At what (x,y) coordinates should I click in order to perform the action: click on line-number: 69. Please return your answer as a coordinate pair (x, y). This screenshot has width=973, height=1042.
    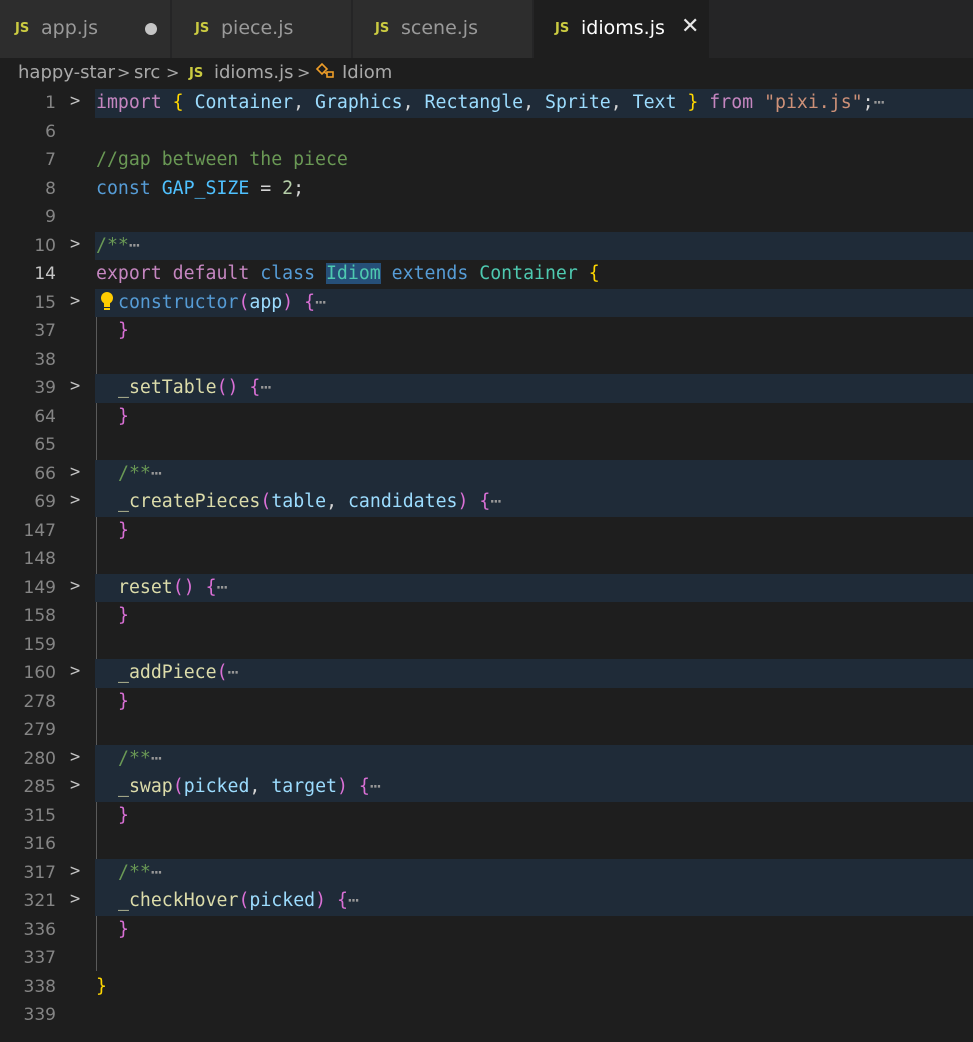
    Looking at the image, I should click on (45, 502).